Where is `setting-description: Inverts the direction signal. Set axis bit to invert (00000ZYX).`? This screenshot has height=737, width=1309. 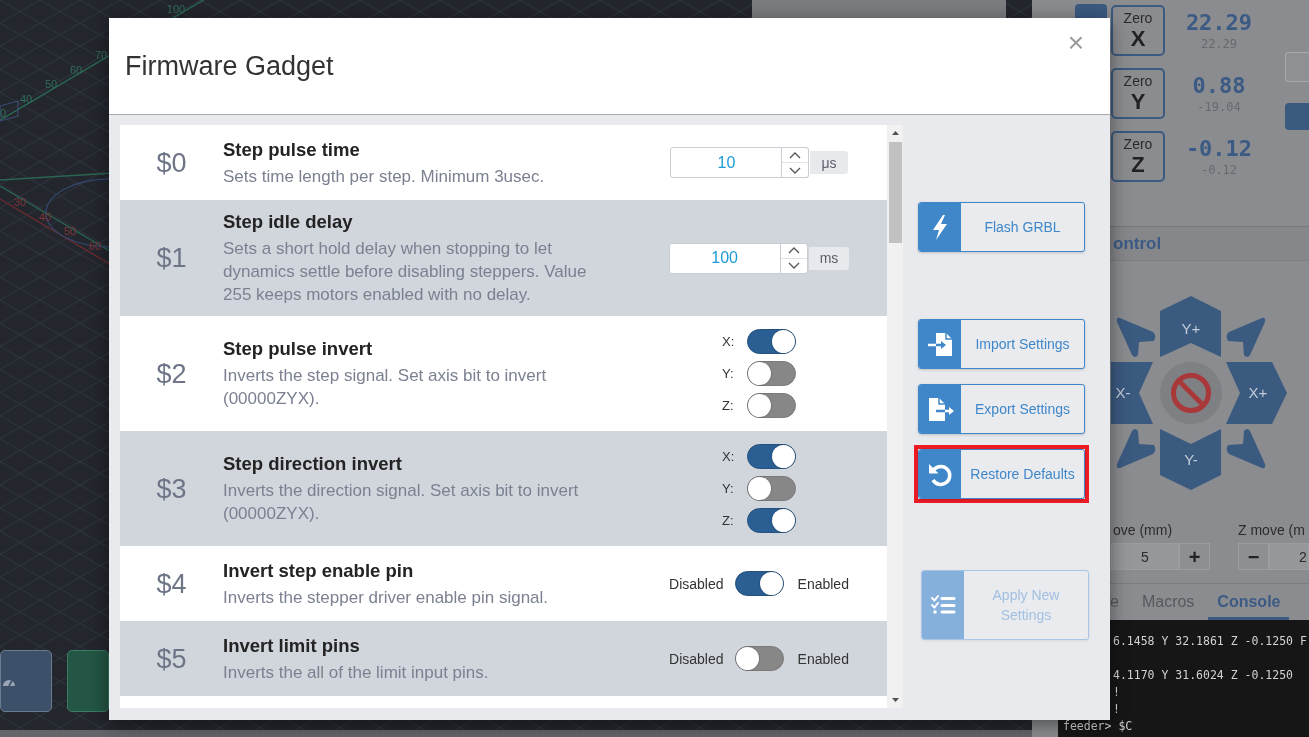 setting-description: Inverts the direction signal. Set axis bit to invert (00000ZYX). is located at coordinates (401, 502).